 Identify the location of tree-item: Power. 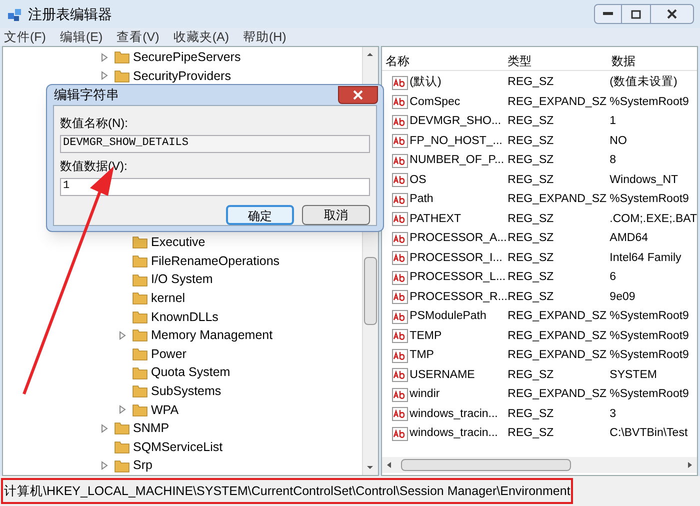
(168, 354).